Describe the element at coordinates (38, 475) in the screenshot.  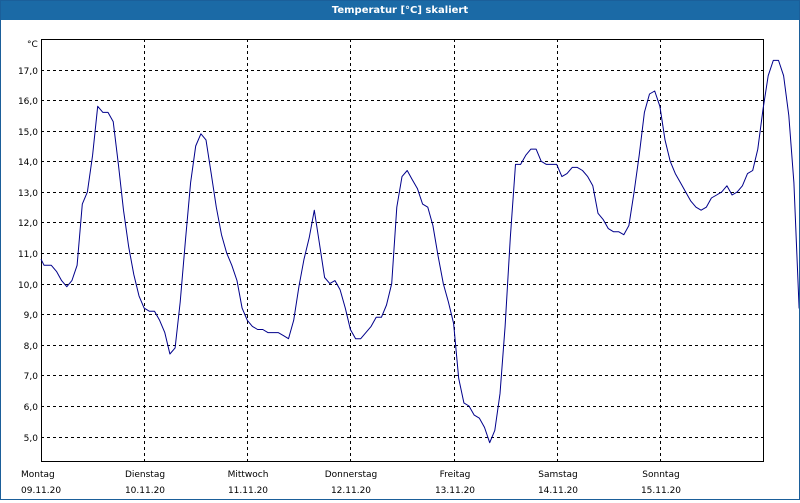
I see `x-day-label: Montag` at that location.